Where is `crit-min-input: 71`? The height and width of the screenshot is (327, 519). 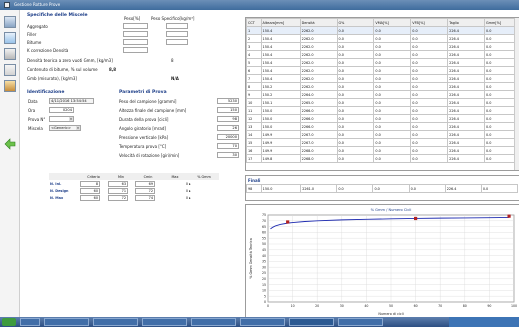
crit-min-input: 71 is located at coordinates (118, 190).